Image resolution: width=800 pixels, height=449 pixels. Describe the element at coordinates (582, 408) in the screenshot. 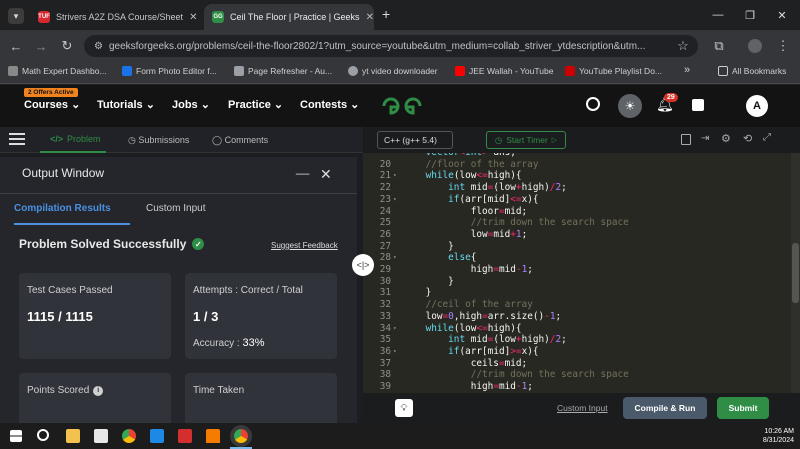

I see `custom-input-link: Custom Input` at that location.